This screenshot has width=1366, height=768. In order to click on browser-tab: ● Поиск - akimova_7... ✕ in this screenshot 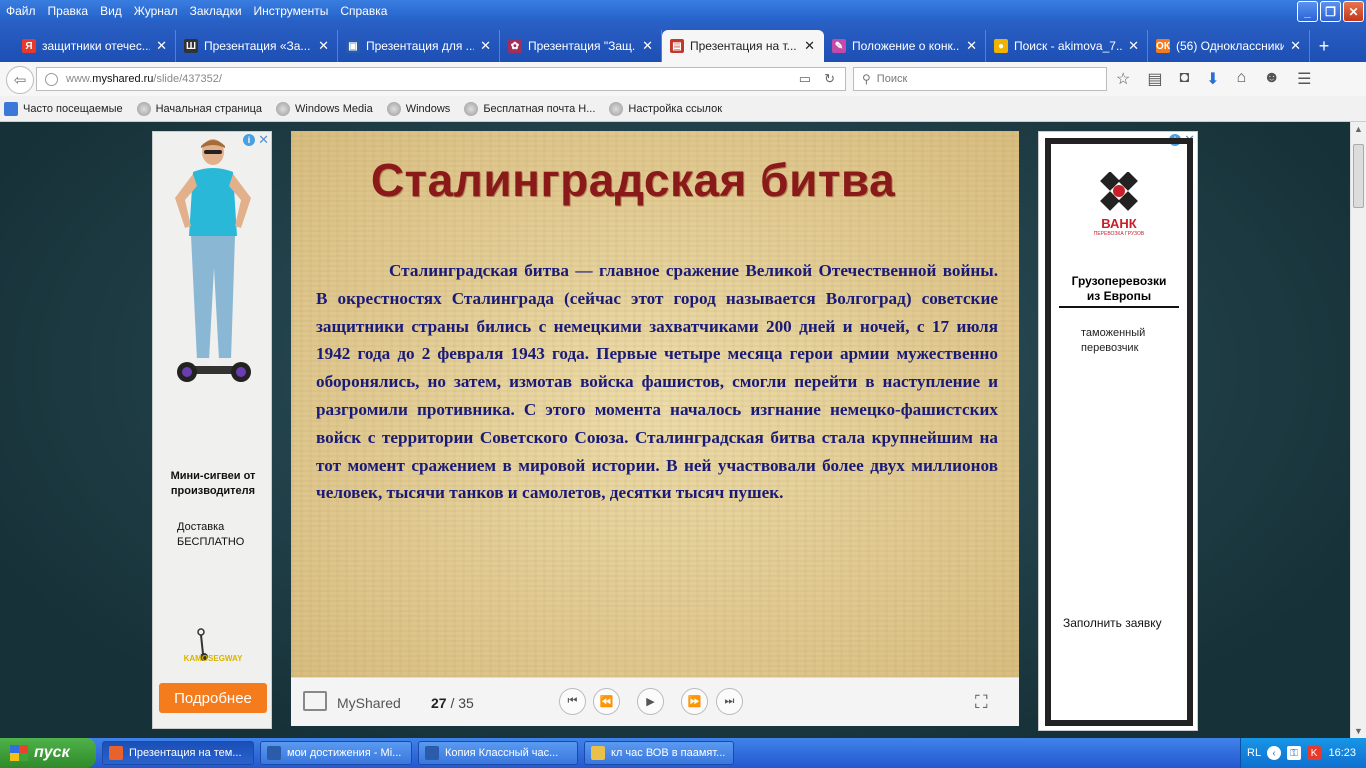, I will do `click(1067, 46)`.